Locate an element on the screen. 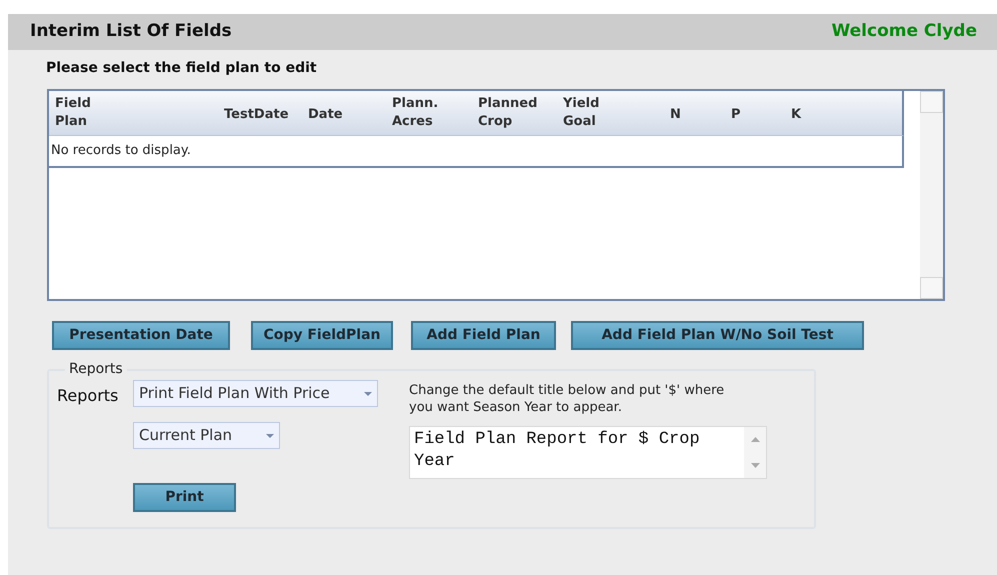 This screenshot has width=997, height=575. scroll-down-icon is located at coordinates (755, 465).